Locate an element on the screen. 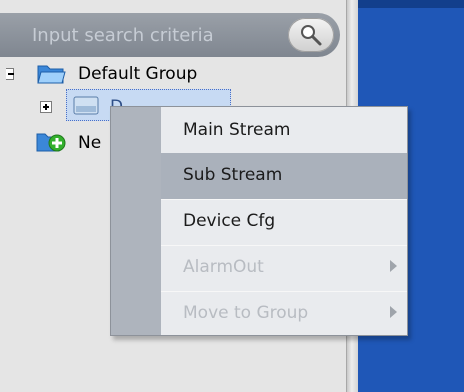 The width and height of the screenshot is (464, 392). device-icon is located at coordinates (86, 105).